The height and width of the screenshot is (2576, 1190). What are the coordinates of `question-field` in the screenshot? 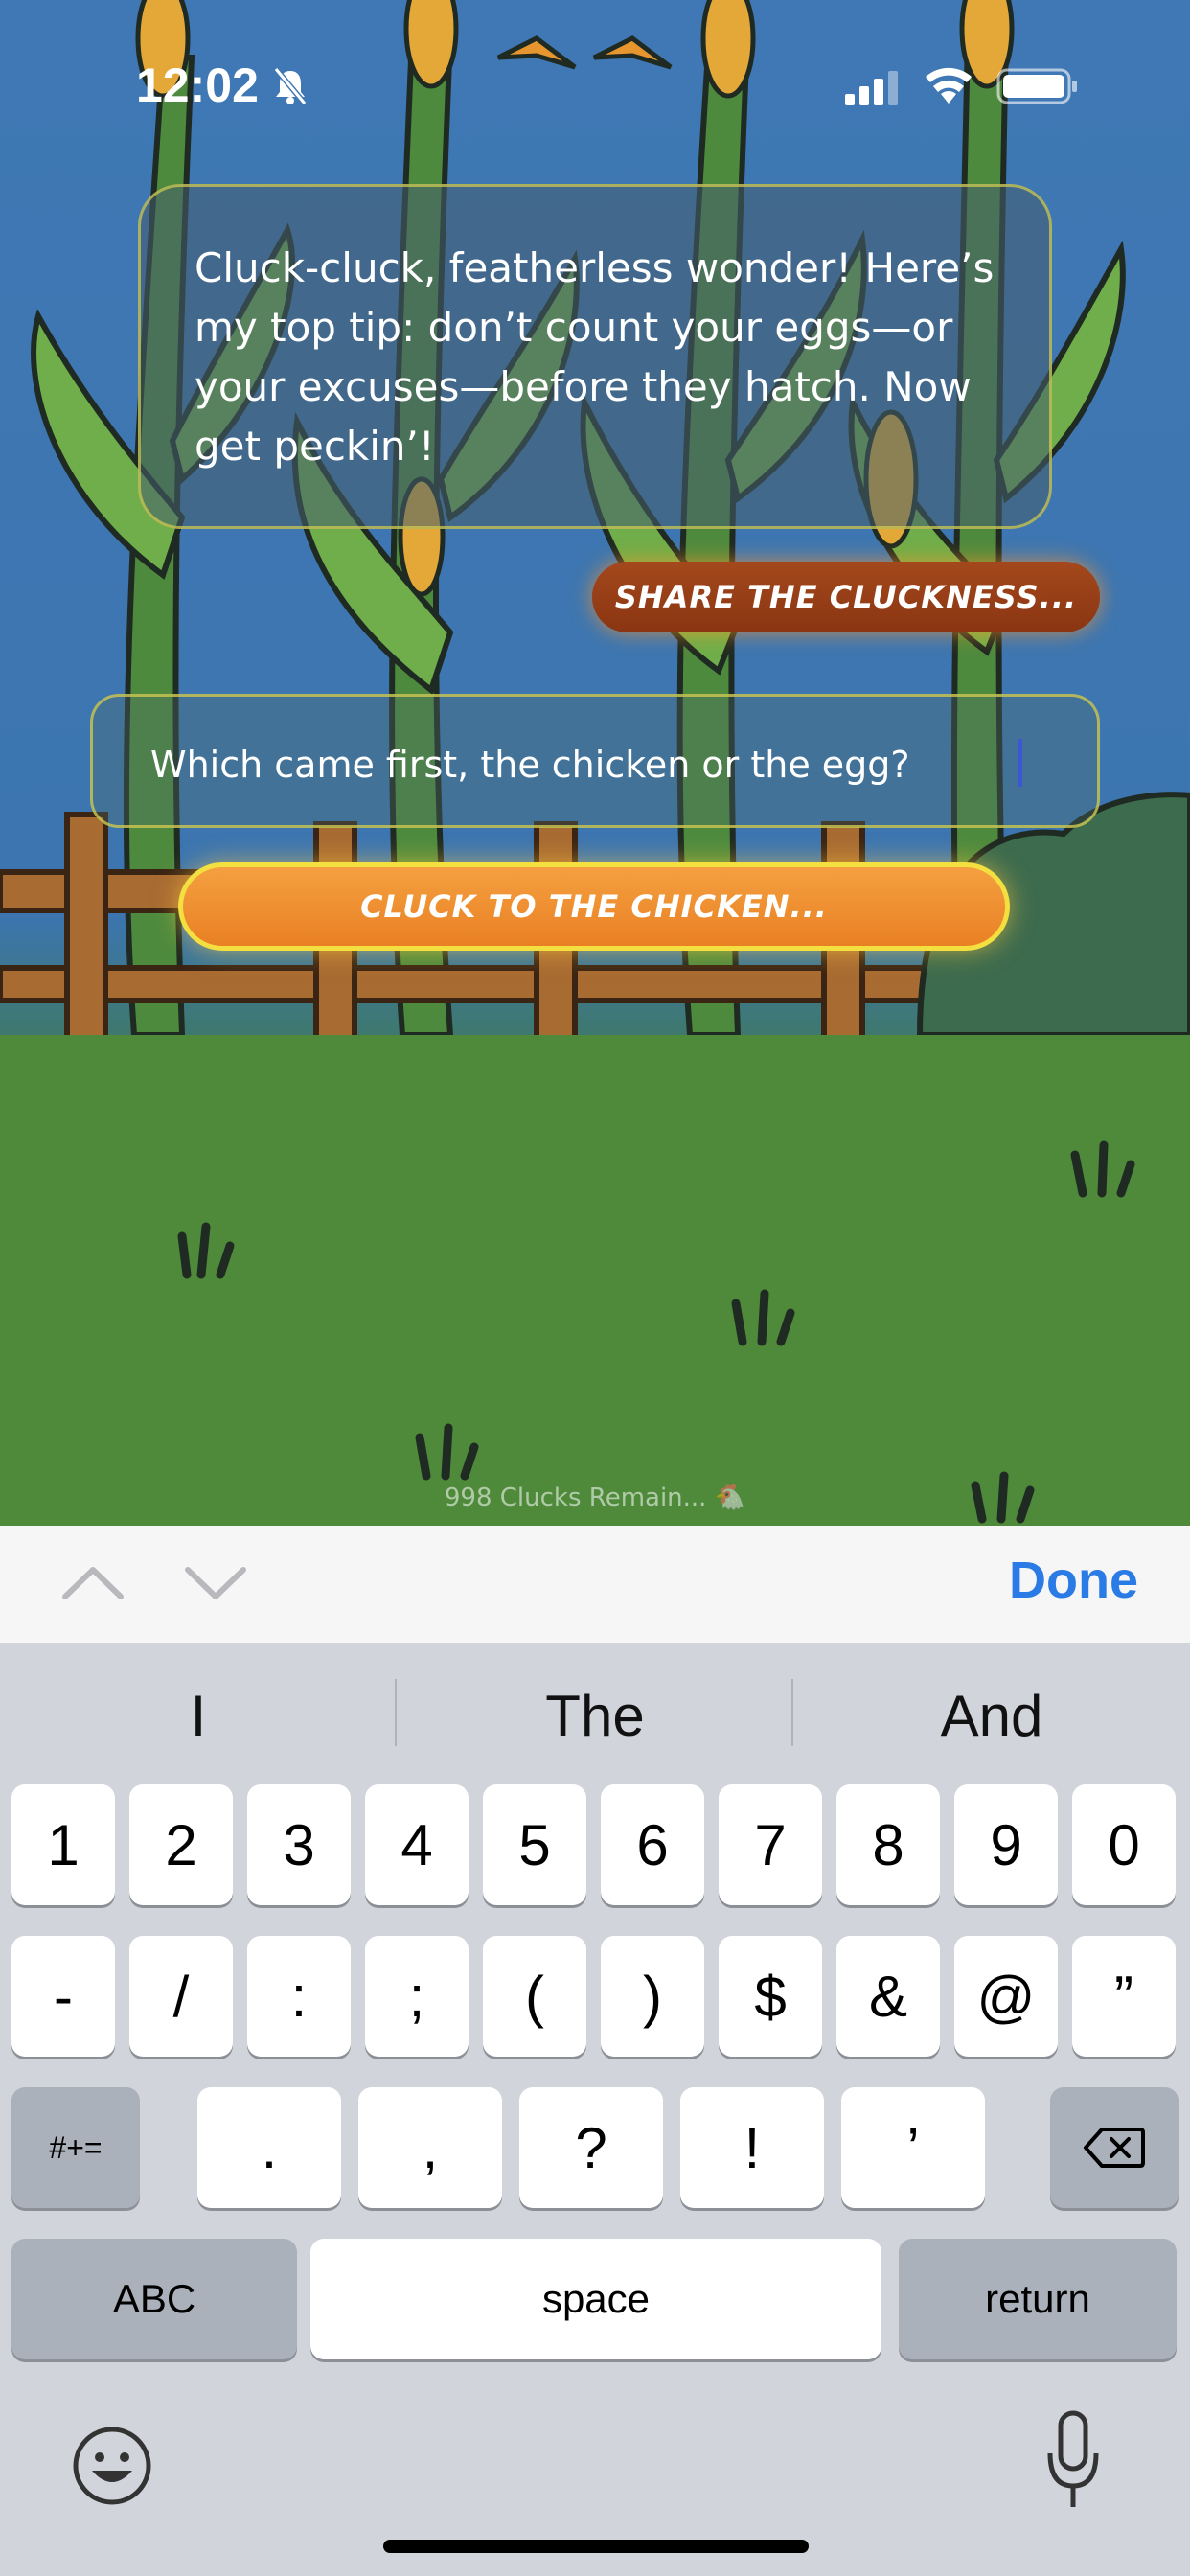 It's located at (595, 761).